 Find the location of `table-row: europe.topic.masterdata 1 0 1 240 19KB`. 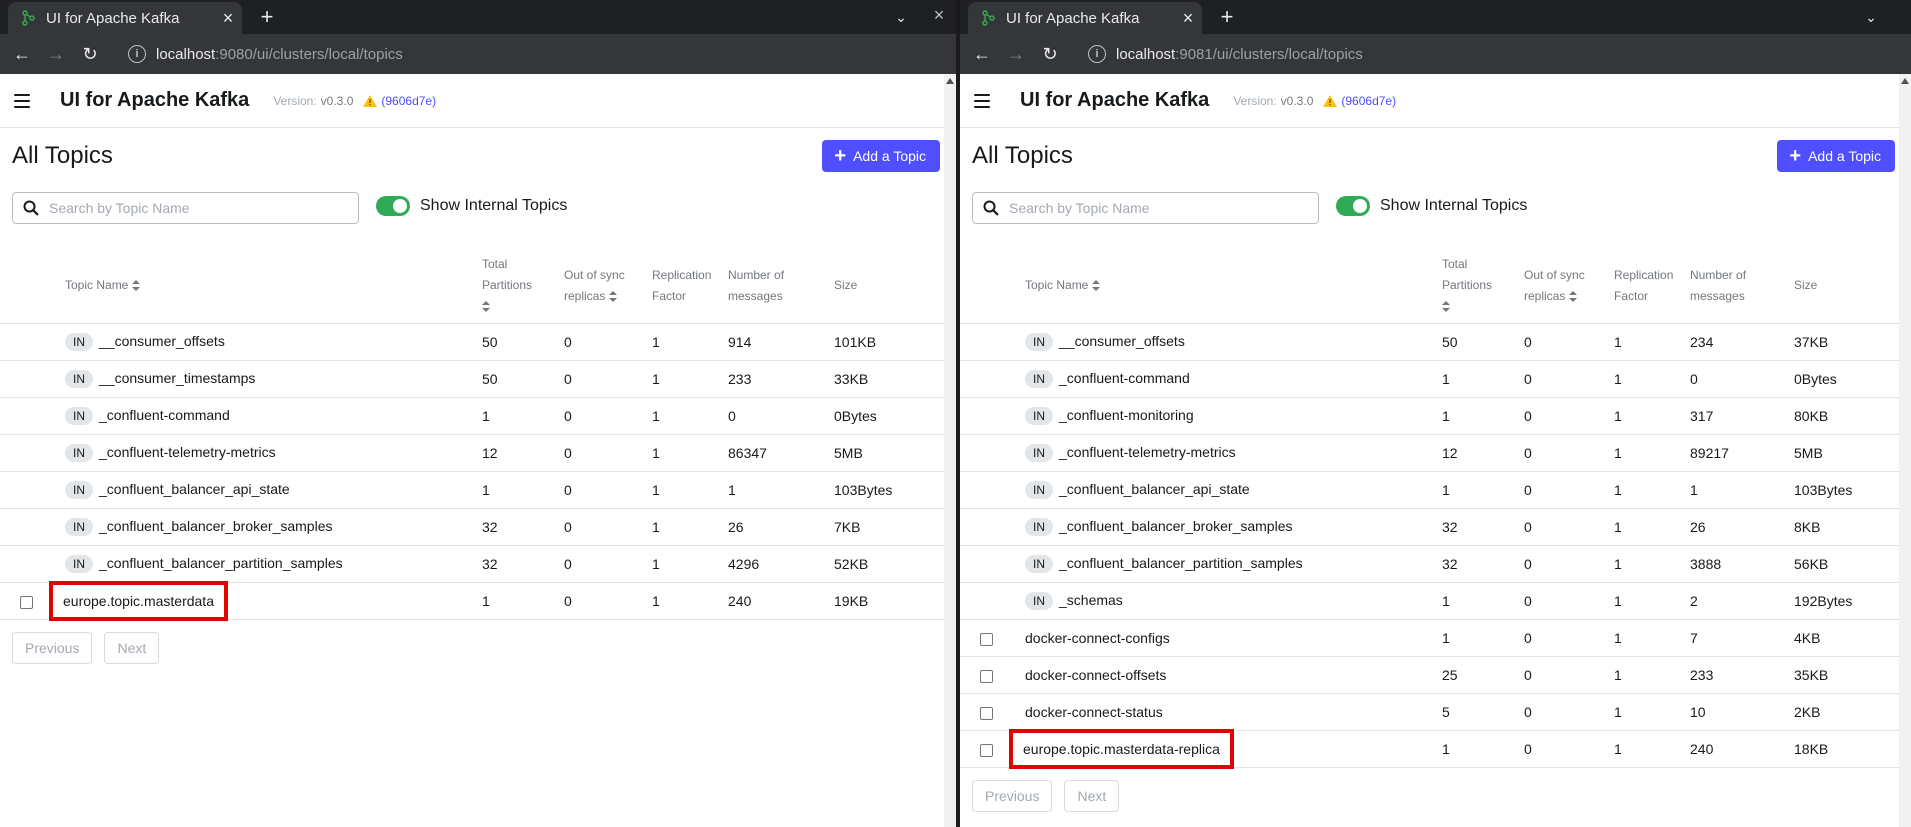

table-row: europe.topic.masterdata 1 0 1 240 19KB is located at coordinates (472, 601).